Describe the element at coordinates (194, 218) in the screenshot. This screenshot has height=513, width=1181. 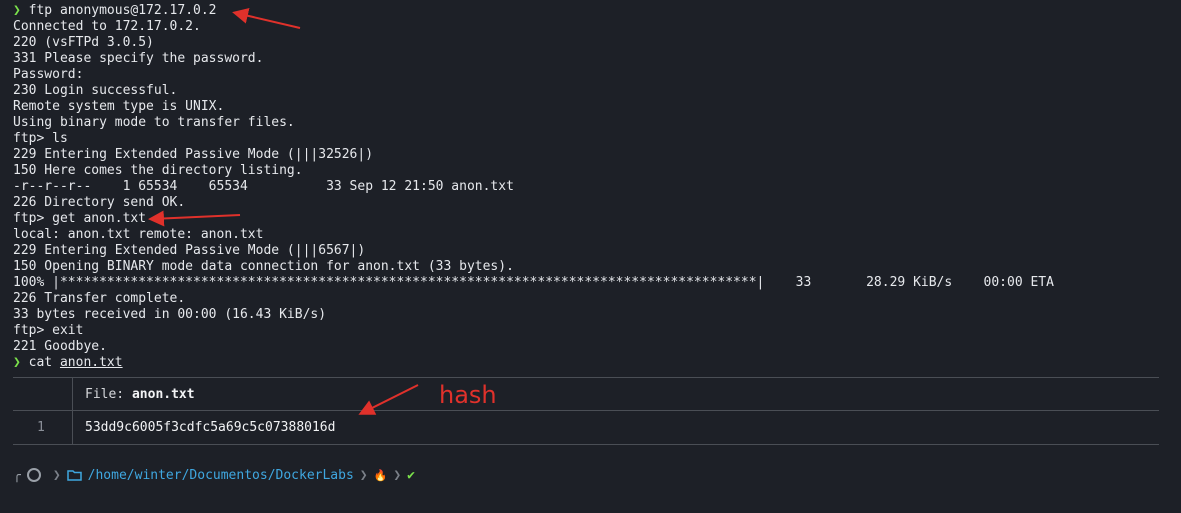
I see `arrow-to-get-cmd` at that location.